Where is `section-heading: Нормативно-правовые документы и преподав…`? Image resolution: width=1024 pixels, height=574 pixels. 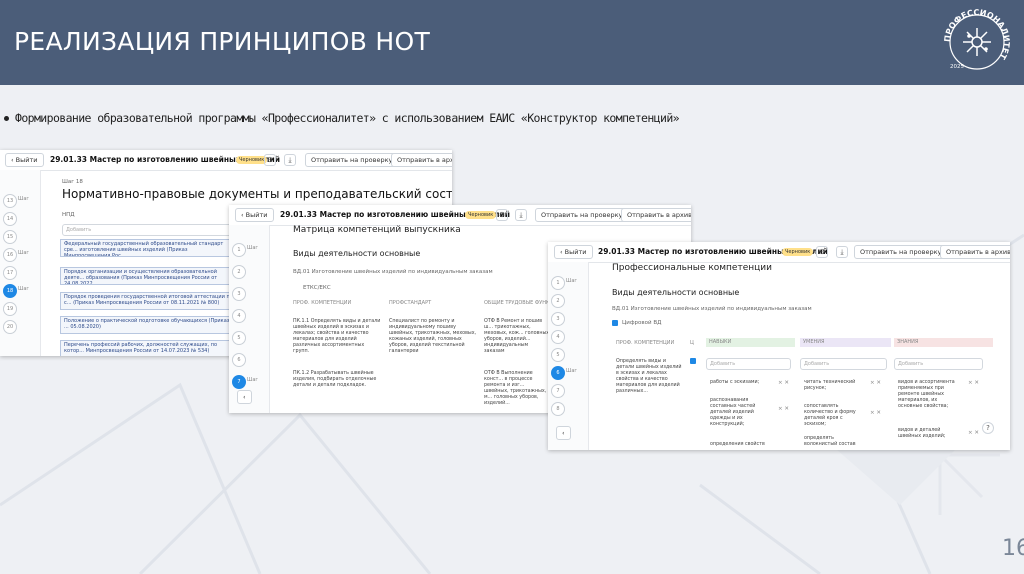
section-heading: Нормативно-правовые документы и преподав… is located at coordinates (257, 194).